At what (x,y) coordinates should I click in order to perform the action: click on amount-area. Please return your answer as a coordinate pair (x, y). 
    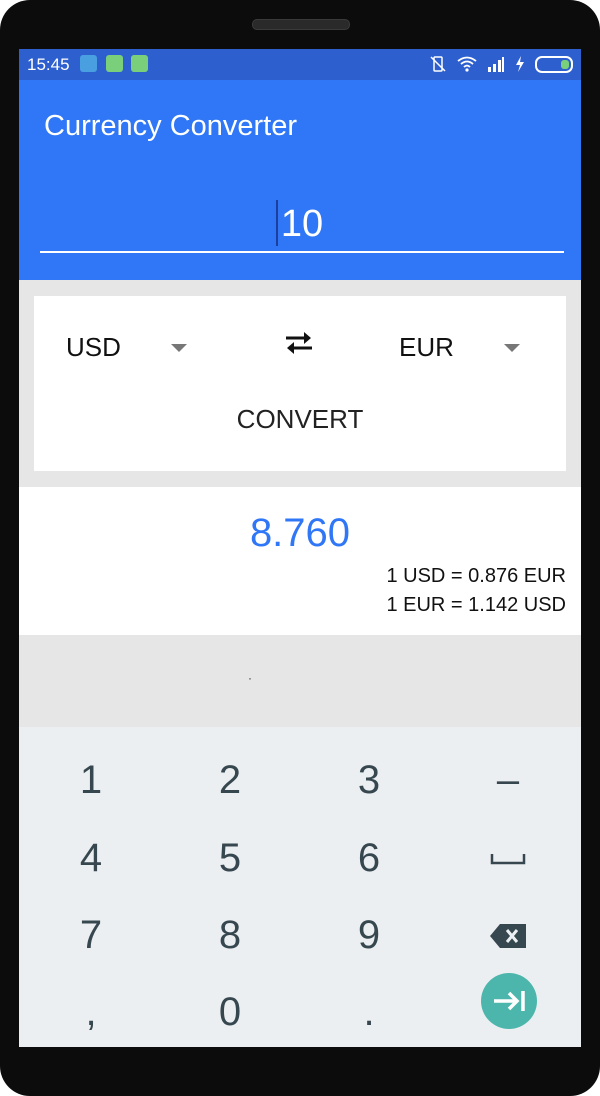
    Looking at the image, I should click on (300, 224).